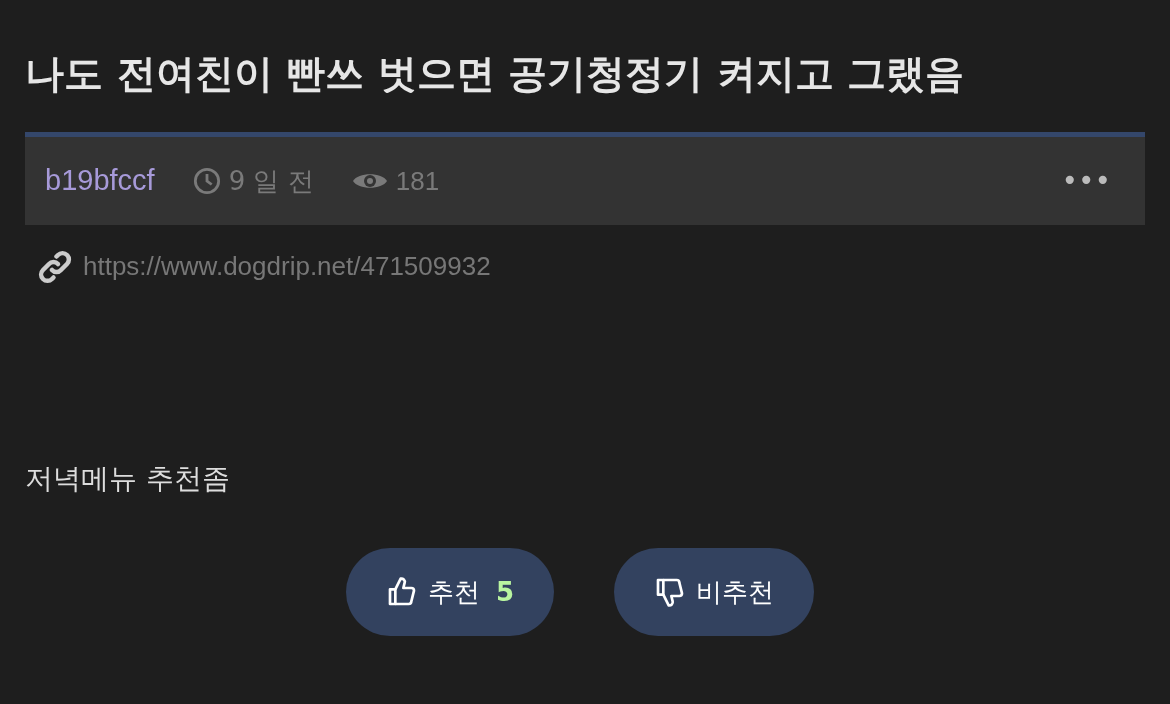 The width and height of the screenshot is (1170, 704). What do you see at coordinates (128, 479) in the screenshot?
I see `post-body: 저녁메뉴 추천좀` at bounding box center [128, 479].